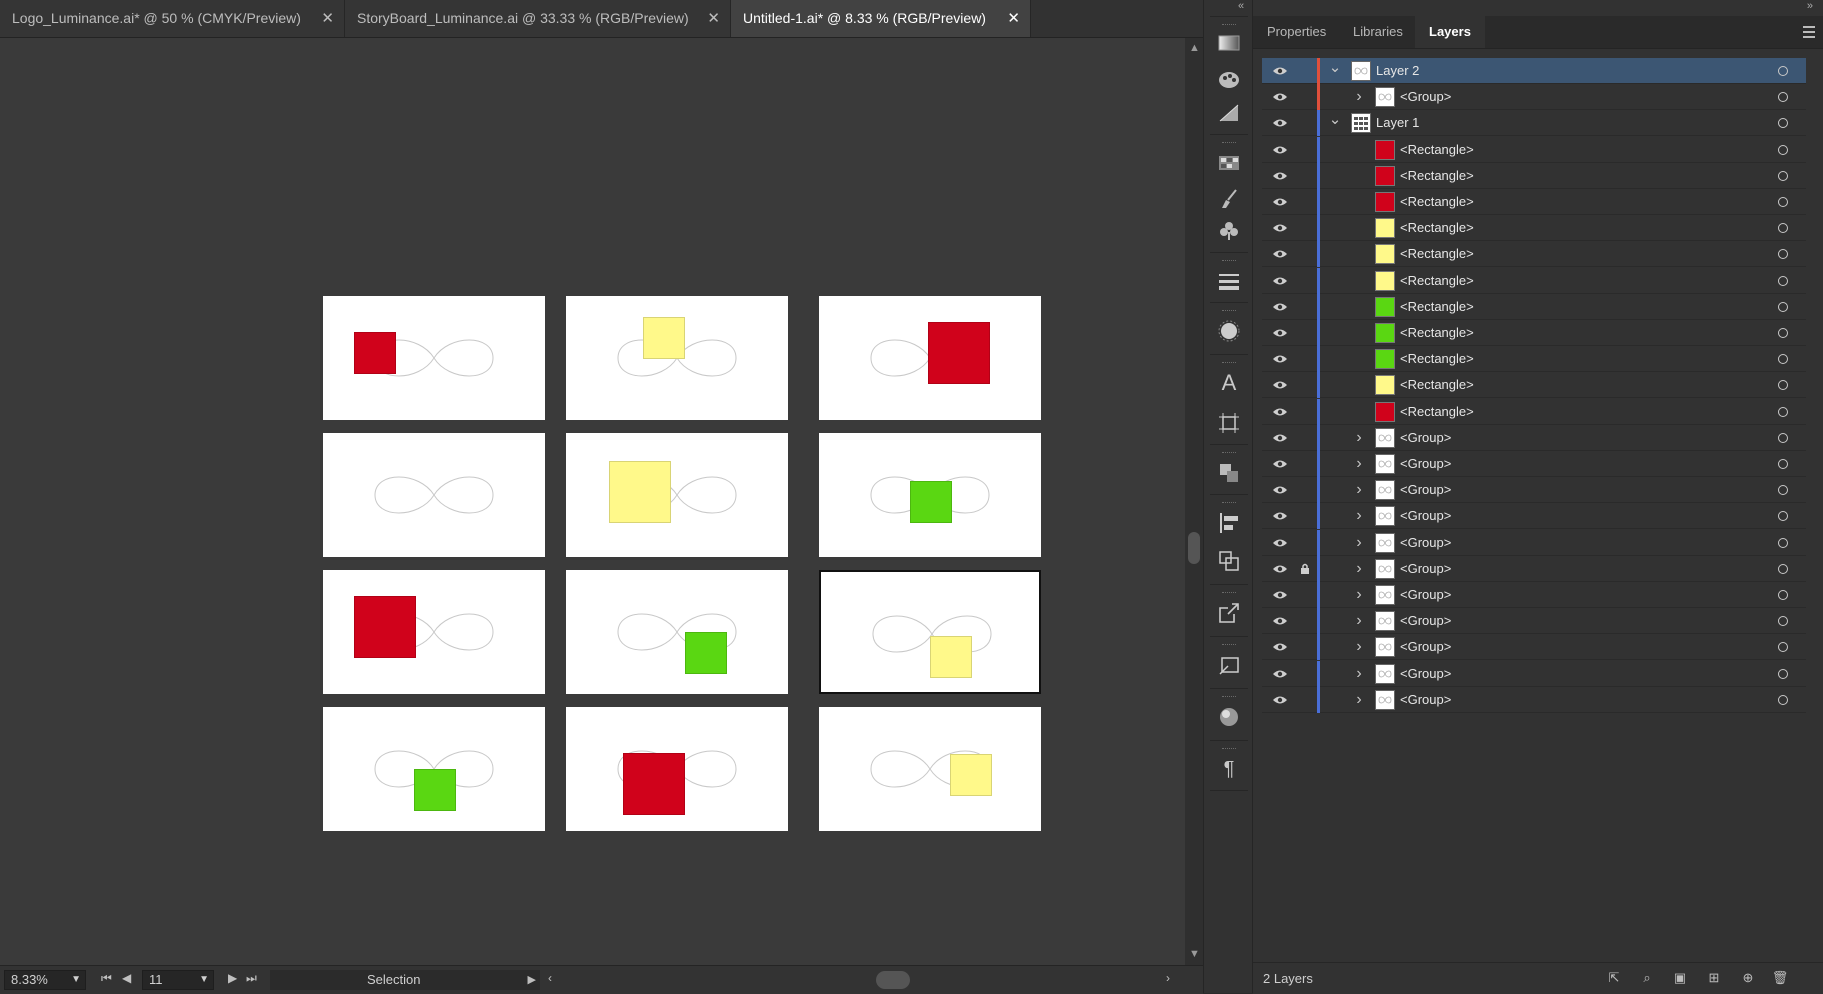  Describe the element at coordinates (1229, 717) in the screenshot. I see `graphic-styles-icon` at that location.